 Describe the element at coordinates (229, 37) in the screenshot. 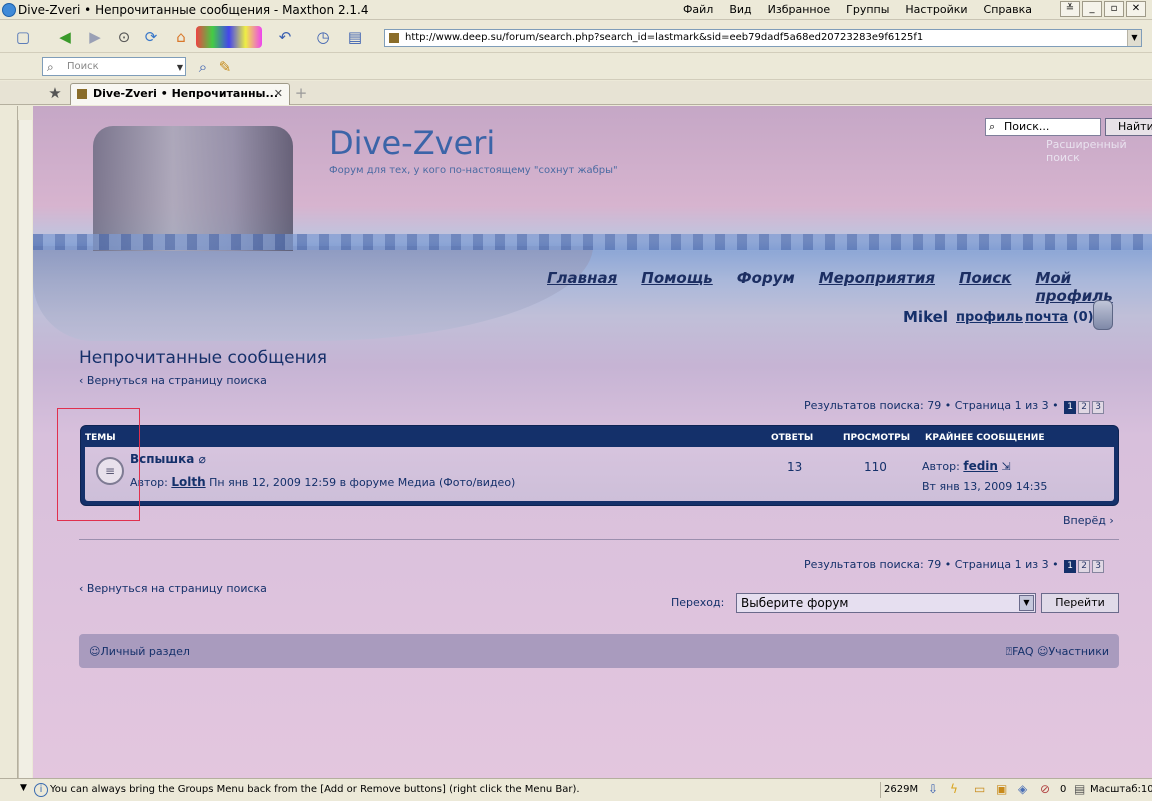

I see `plugin-icons` at that location.